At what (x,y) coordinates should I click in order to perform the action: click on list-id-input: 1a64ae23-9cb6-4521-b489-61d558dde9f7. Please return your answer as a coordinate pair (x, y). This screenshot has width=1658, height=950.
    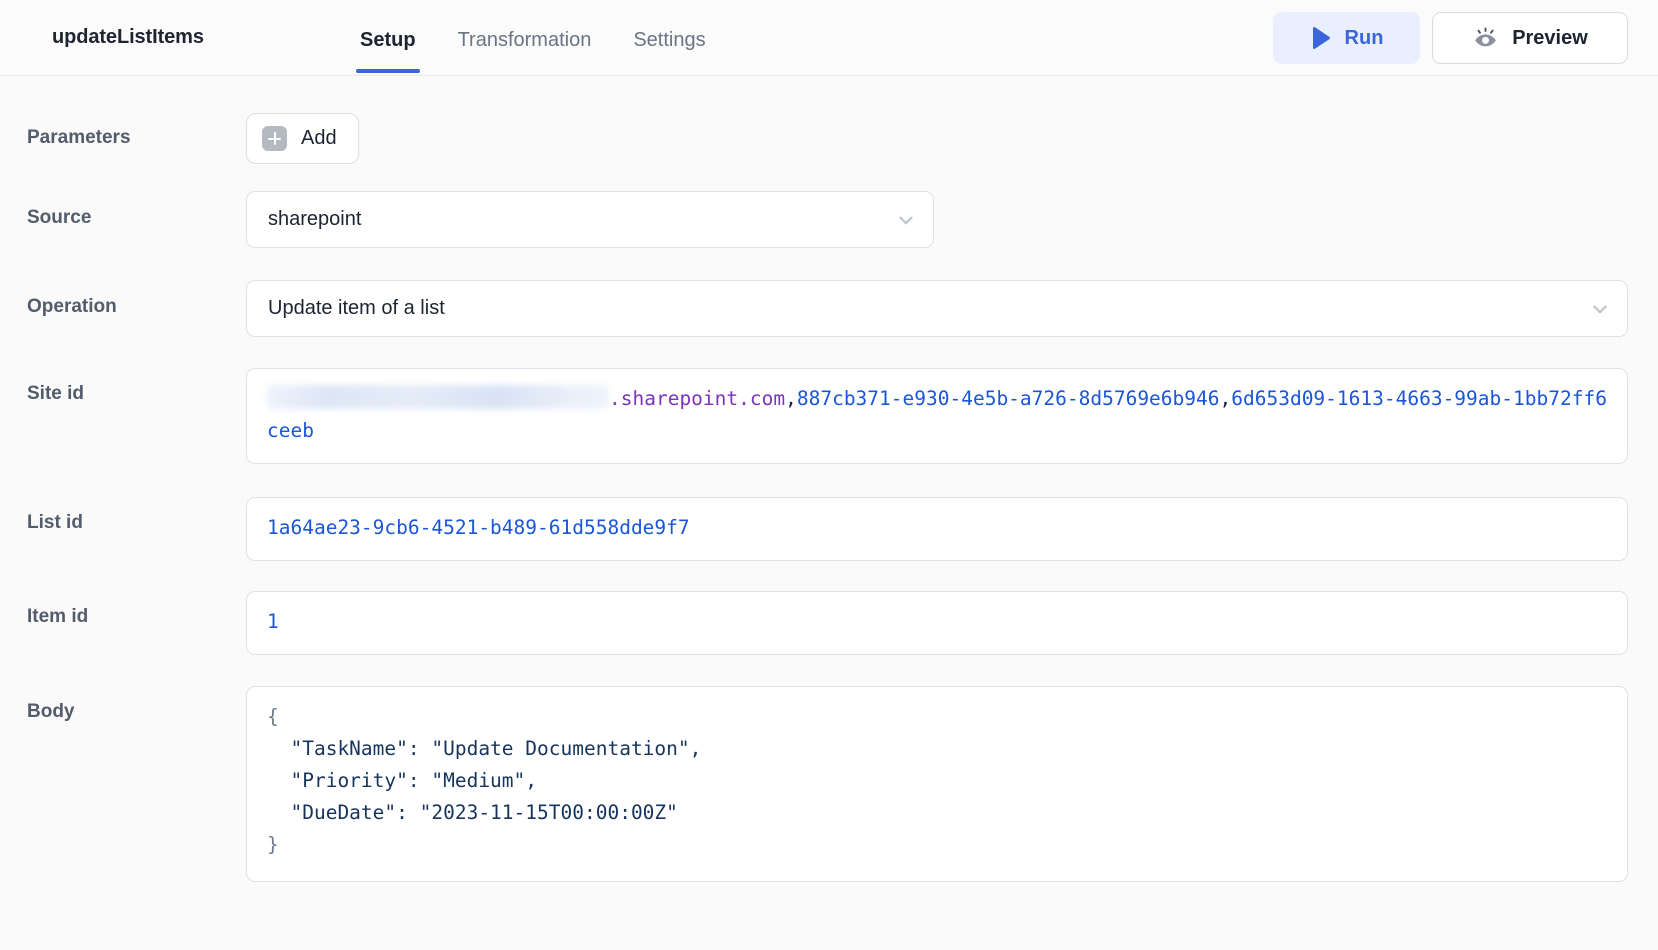
    Looking at the image, I should click on (937, 529).